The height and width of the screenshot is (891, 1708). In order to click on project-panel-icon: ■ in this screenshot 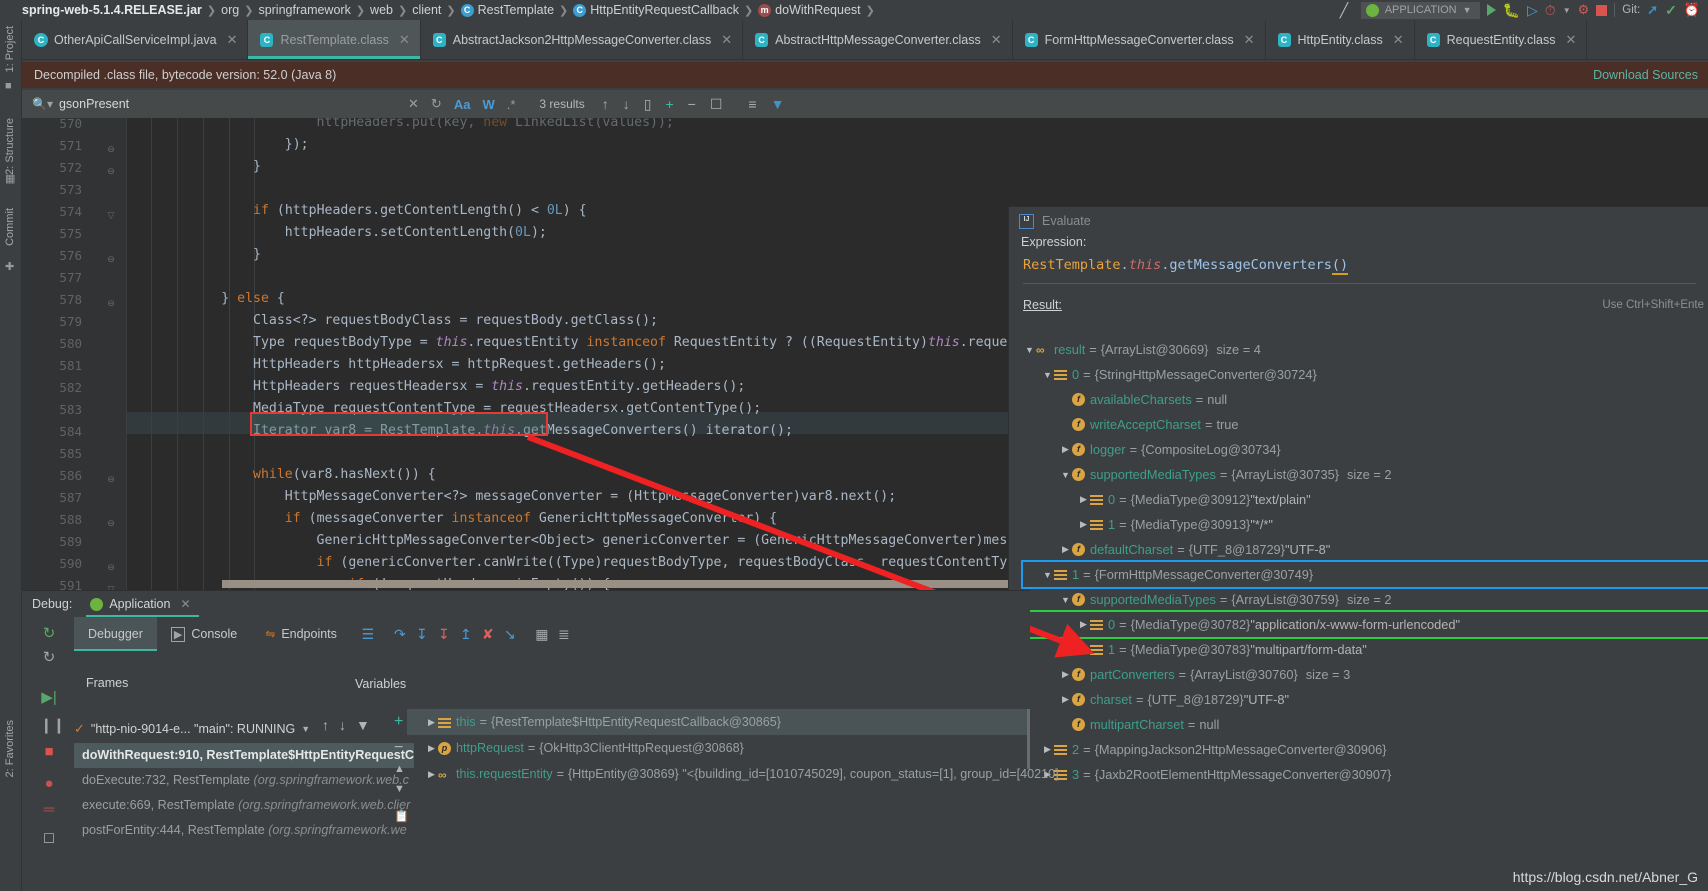, I will do `click(8, 86)`.